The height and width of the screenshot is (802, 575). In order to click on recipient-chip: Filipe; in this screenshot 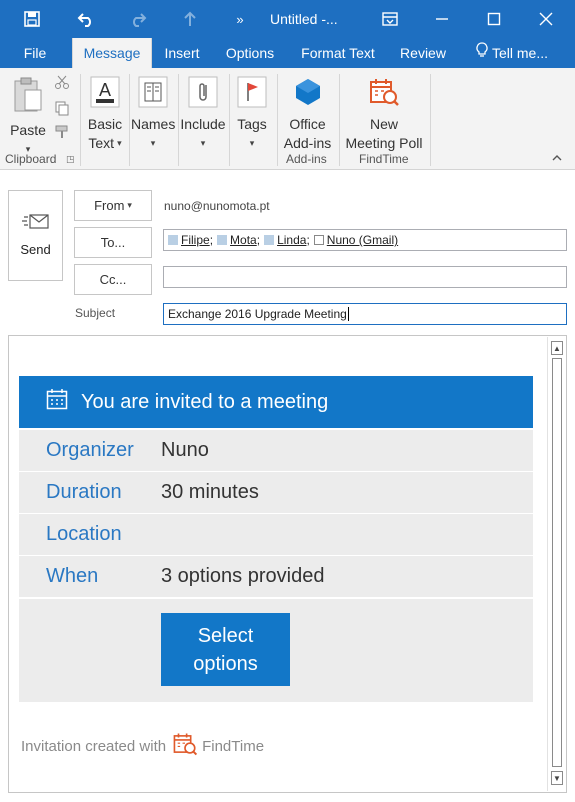, I will do `click(190, 240)`.